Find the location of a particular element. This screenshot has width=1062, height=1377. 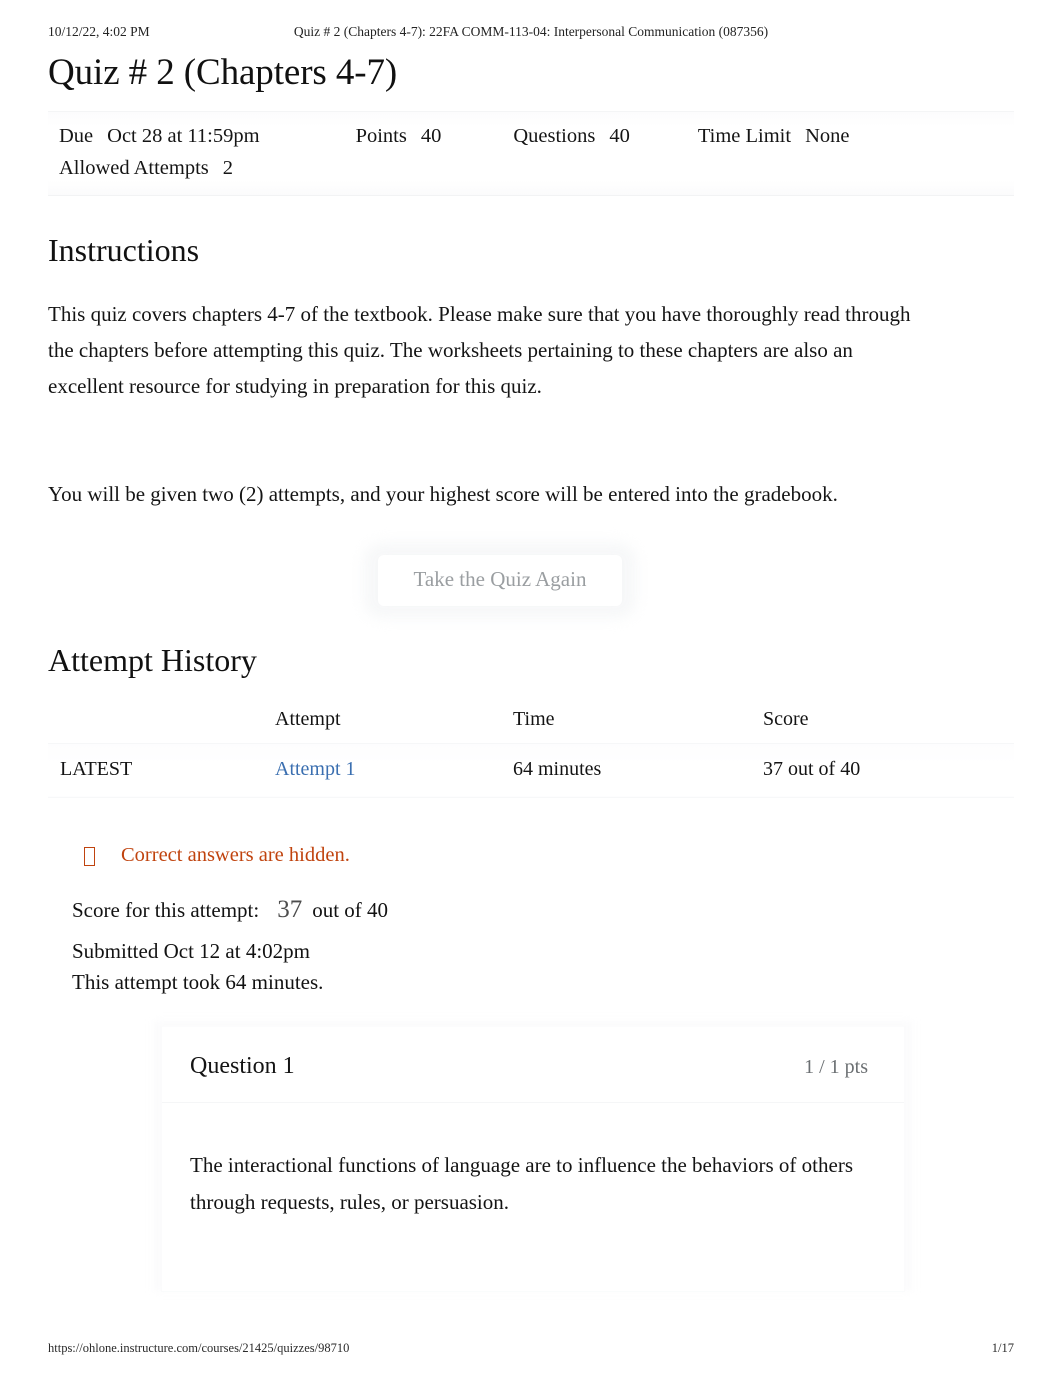

instructions-paragraph-spacer is located at coordinates (488, 457).